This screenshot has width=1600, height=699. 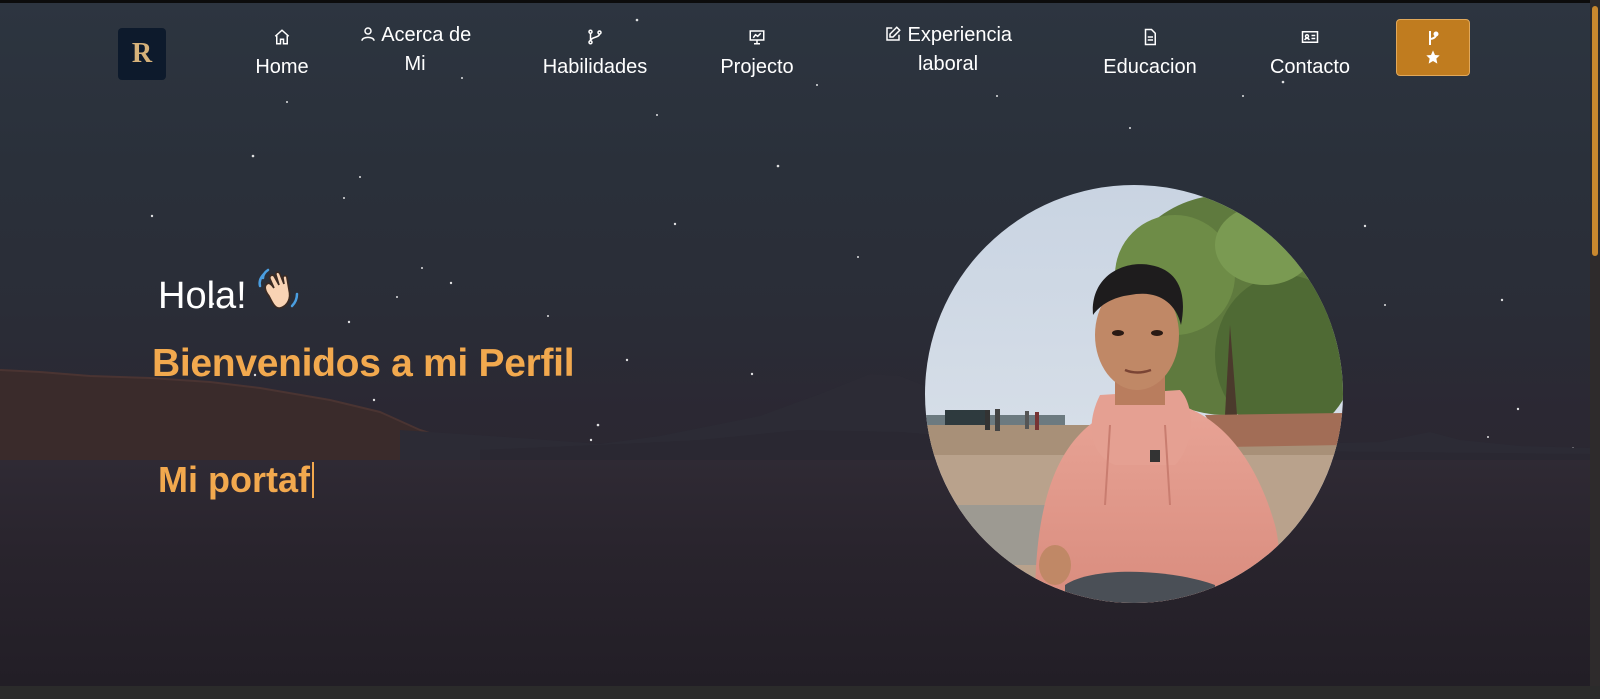 I want to click on nav-projects: Projecto, so click(x=757, y=53).